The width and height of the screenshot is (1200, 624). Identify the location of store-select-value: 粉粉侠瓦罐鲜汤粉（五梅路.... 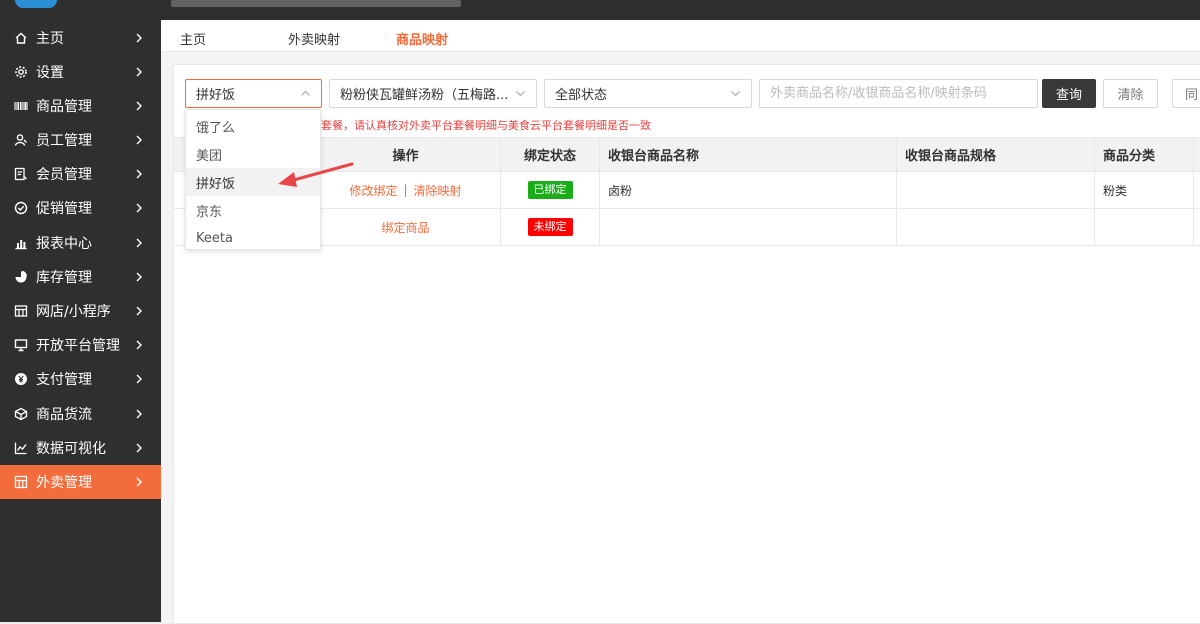
(424, 95).